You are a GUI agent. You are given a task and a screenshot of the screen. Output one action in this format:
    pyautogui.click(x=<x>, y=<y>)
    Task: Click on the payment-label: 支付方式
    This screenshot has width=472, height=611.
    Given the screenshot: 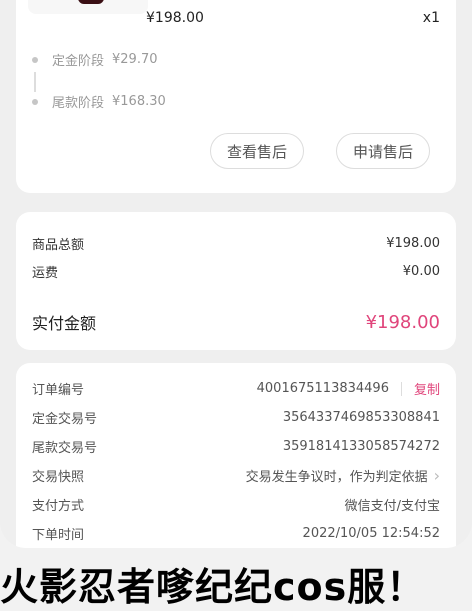 What is the action you would take?
    pyautogui.click(x=58, y=506)
    